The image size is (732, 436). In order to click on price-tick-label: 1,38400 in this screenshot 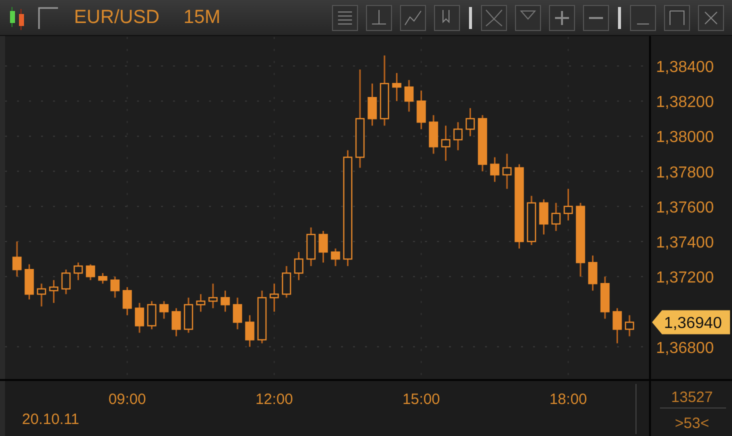, I will do `click(685, 67)`.